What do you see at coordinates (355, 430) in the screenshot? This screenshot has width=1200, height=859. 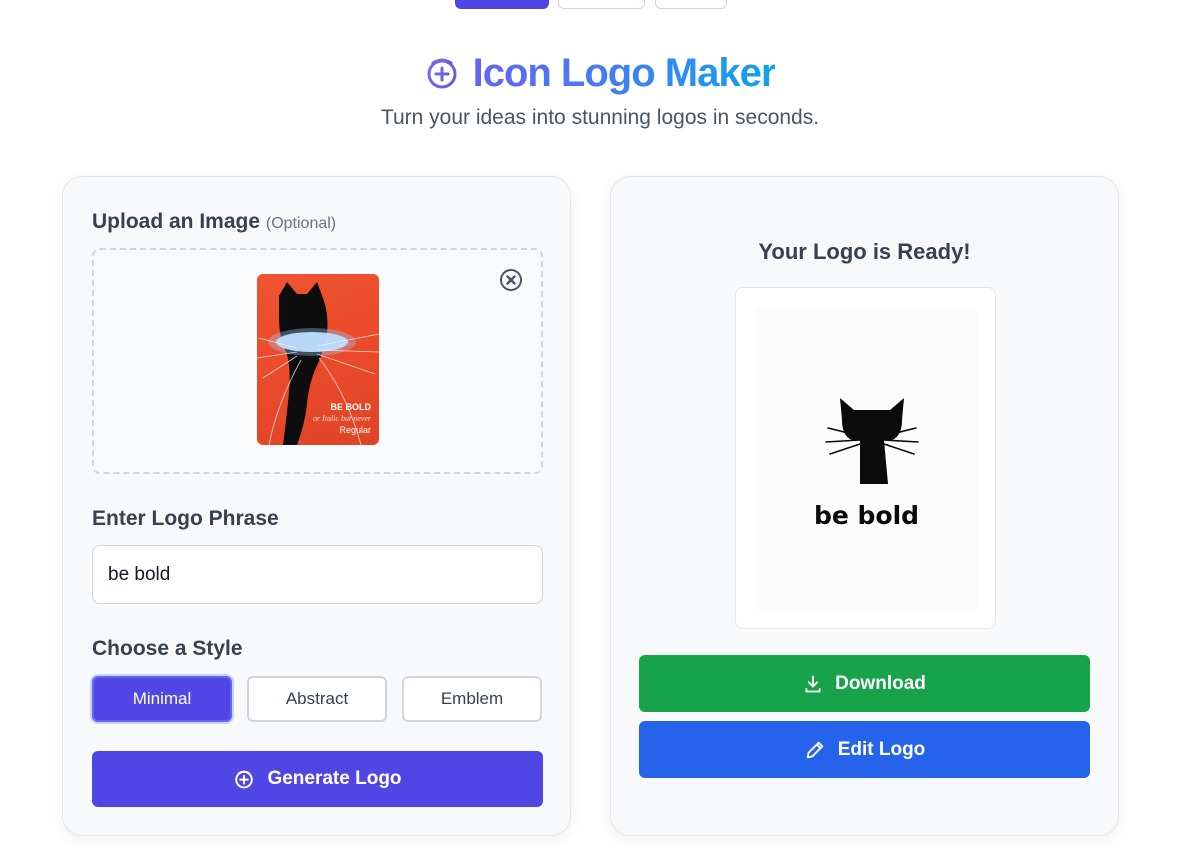 I see `thumbnail-text-3: Regular` at bounding box center [355, 430].